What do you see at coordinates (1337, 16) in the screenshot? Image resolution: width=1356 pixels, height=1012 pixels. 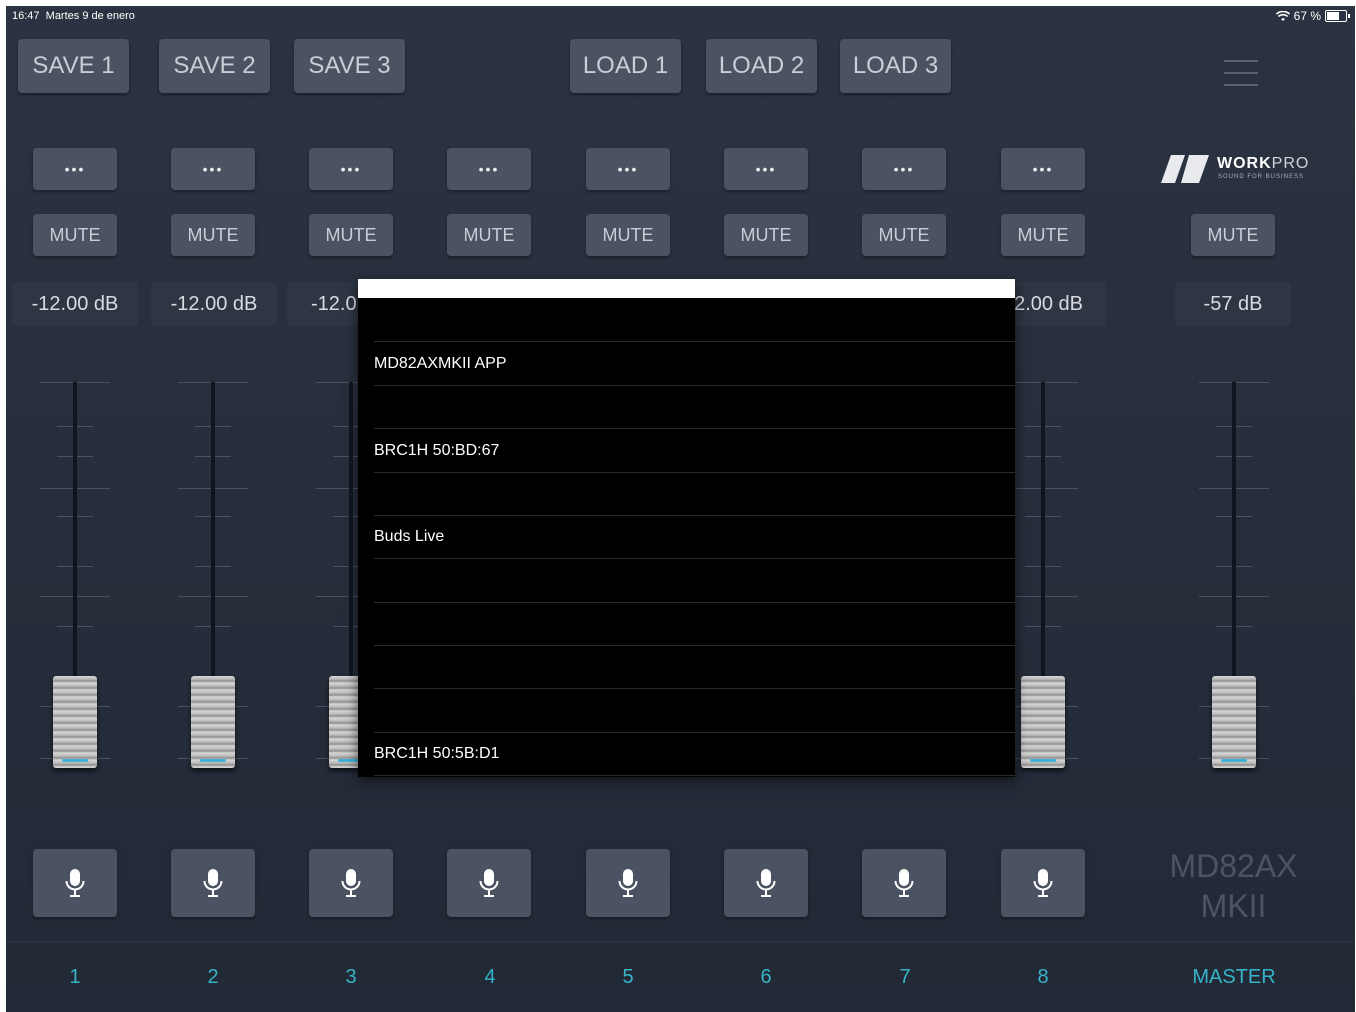 I see `battery-icon` at bounding box center [1337, 16].